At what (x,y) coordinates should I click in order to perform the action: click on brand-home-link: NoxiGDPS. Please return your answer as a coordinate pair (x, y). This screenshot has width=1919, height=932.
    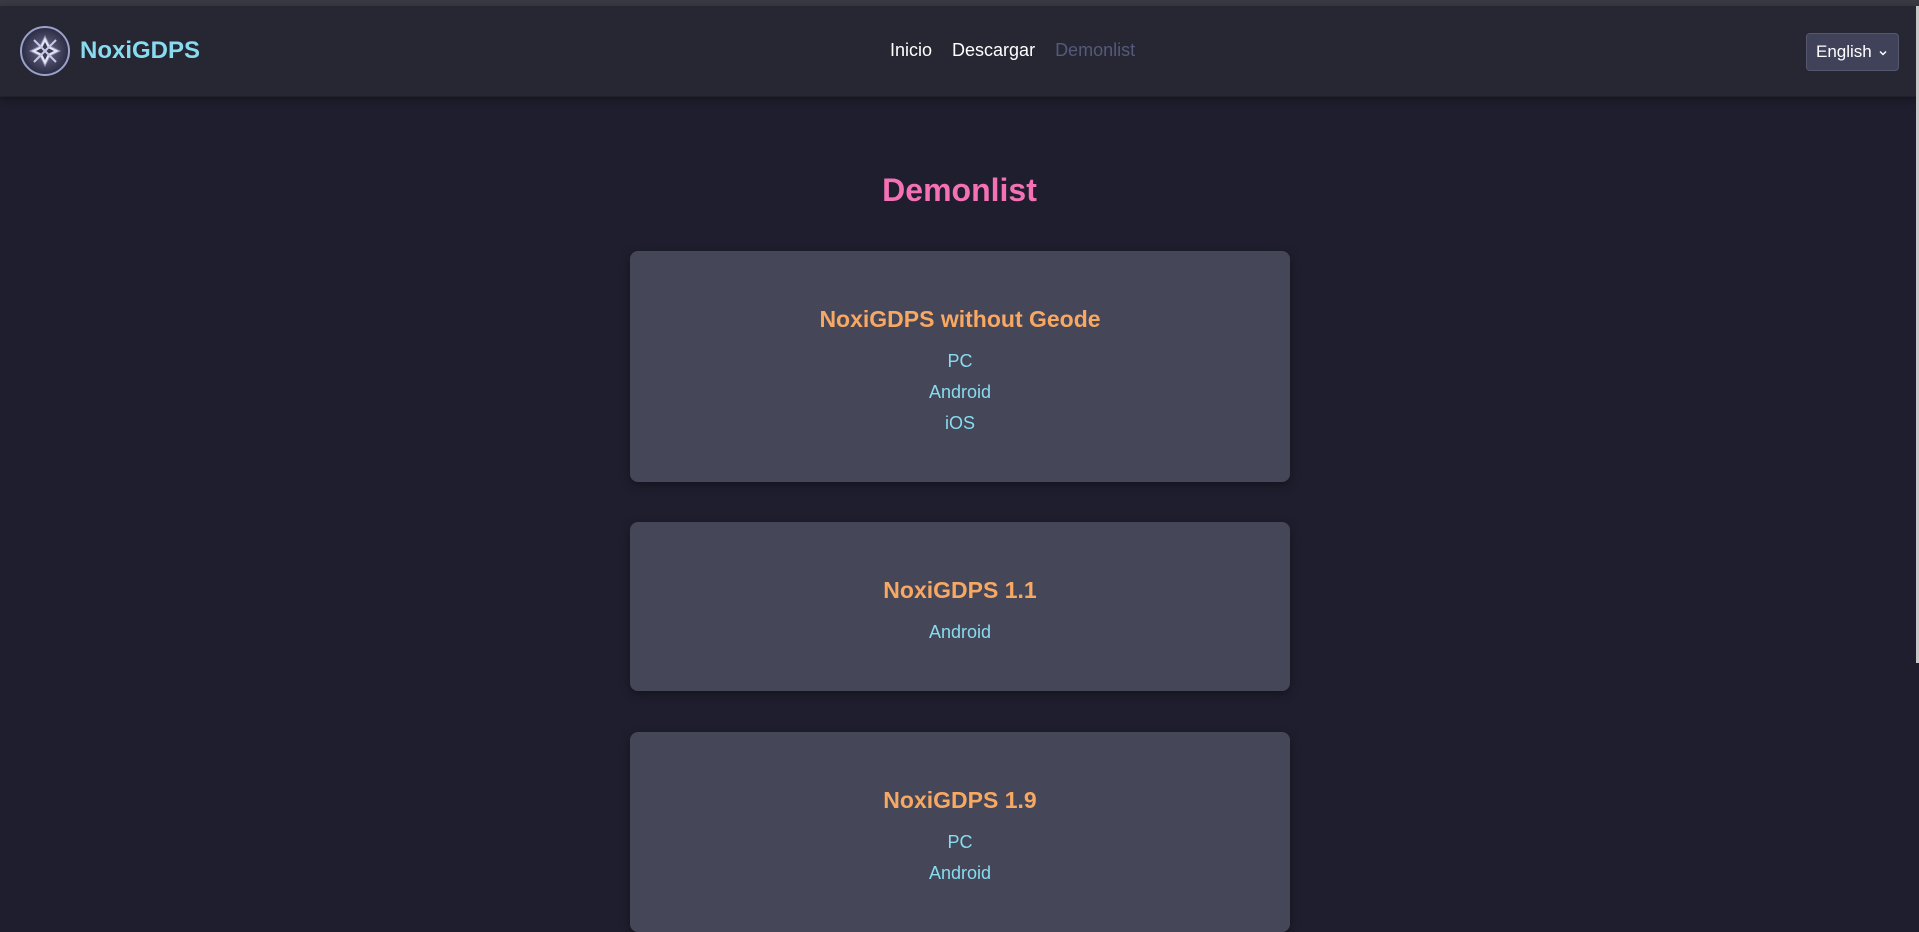
    Looking at the image, I should click on (110, 51).